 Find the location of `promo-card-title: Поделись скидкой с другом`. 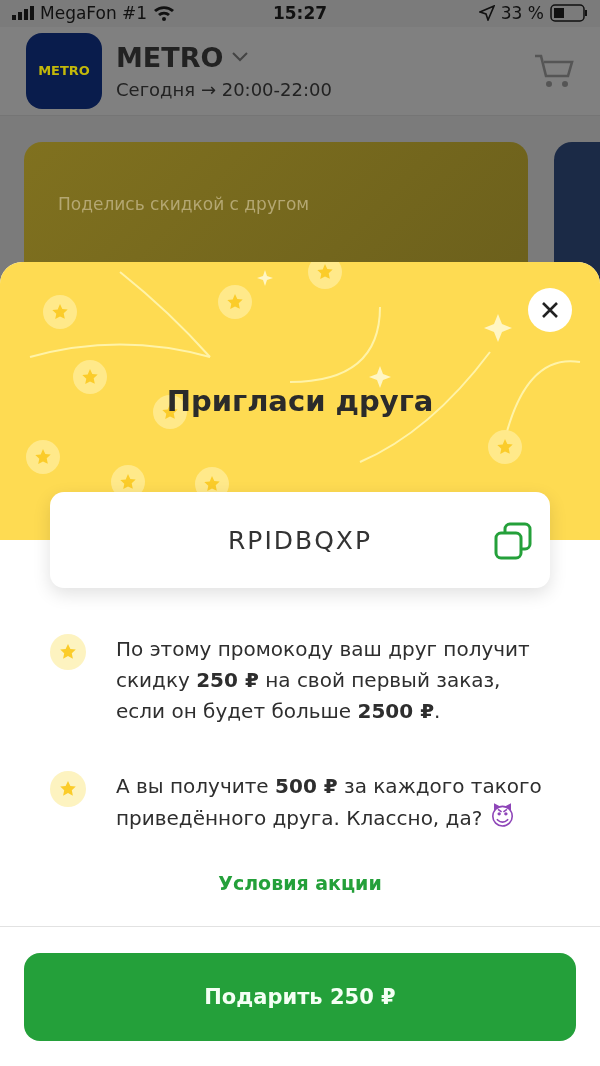

promo-card-title: Поделись скидкой с другом is located at coordinates (184, 204).